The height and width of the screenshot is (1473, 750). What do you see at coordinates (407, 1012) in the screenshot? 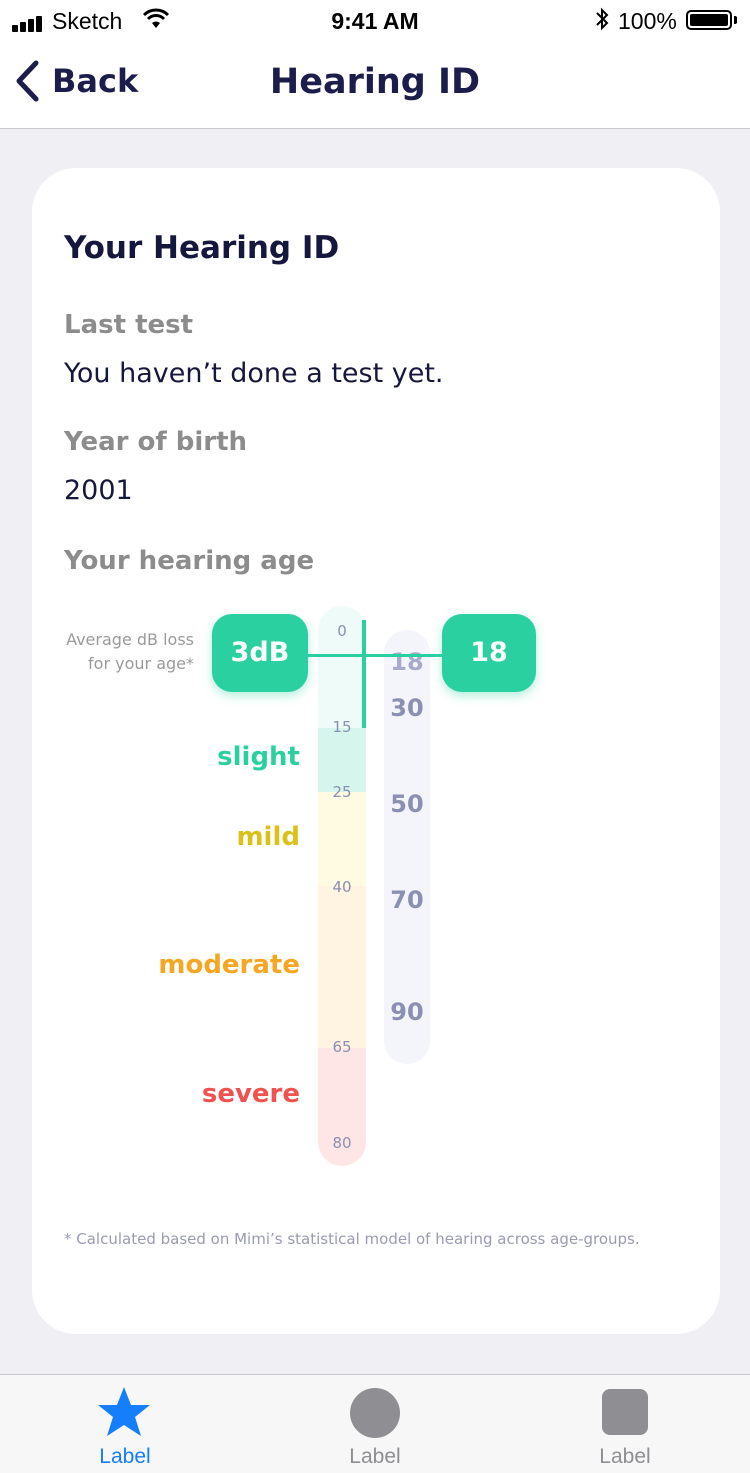
I see `age-tick: 90` at bounding box center [407, 1012].